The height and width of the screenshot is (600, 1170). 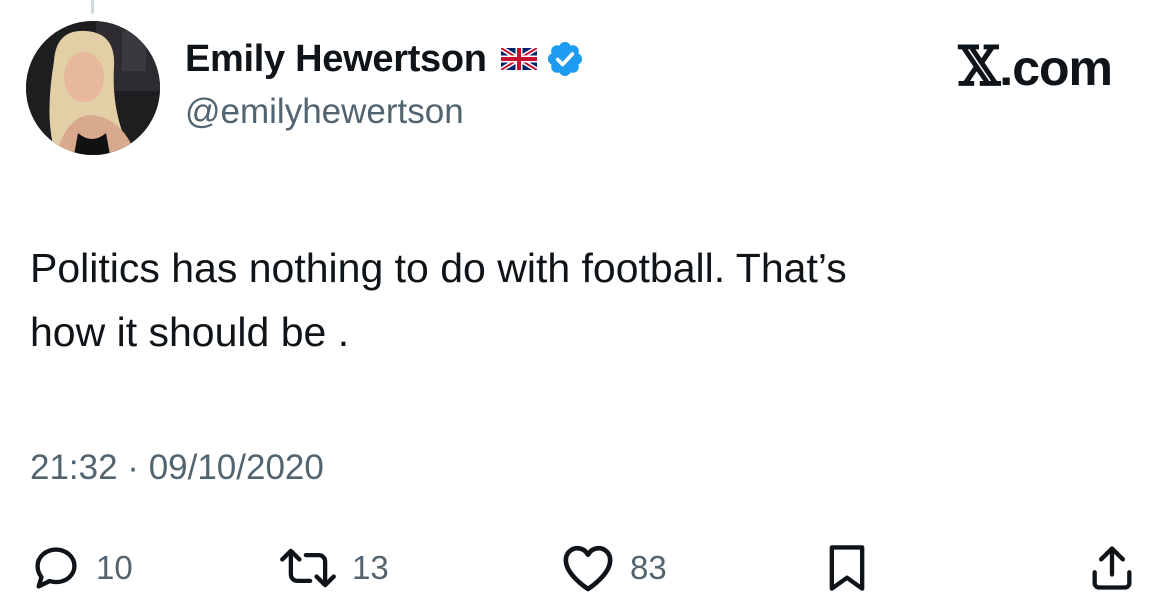 I want to click on reply-icon, so click(x=56, y=568).